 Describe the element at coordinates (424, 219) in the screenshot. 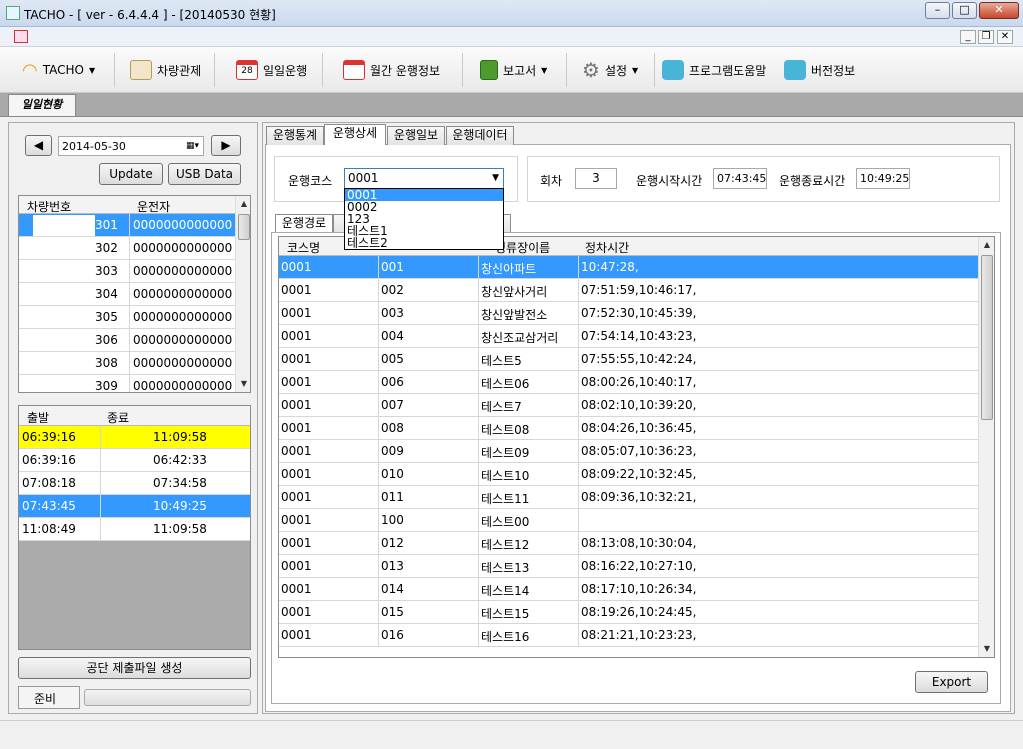

I see `course-dropdown-list: 0001 0002 123 테스트1 테스트2` at that location.